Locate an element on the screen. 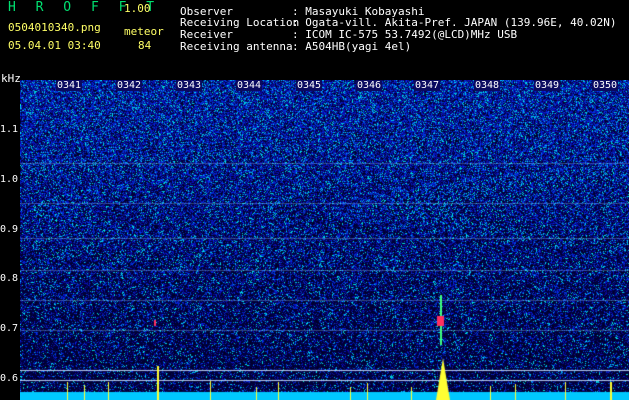  time-tick-label: 0347 is located at coordinates (427, 85).